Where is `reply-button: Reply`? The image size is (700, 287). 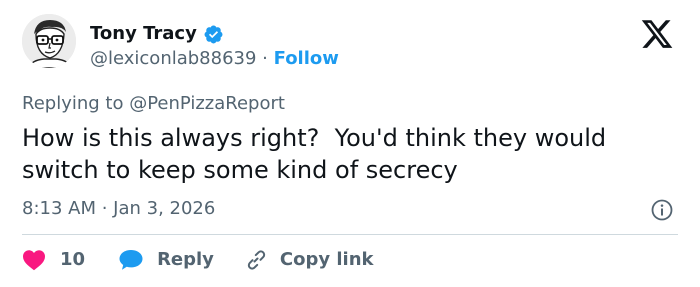
reply-button: Reply is located at coordinates (166, 260).